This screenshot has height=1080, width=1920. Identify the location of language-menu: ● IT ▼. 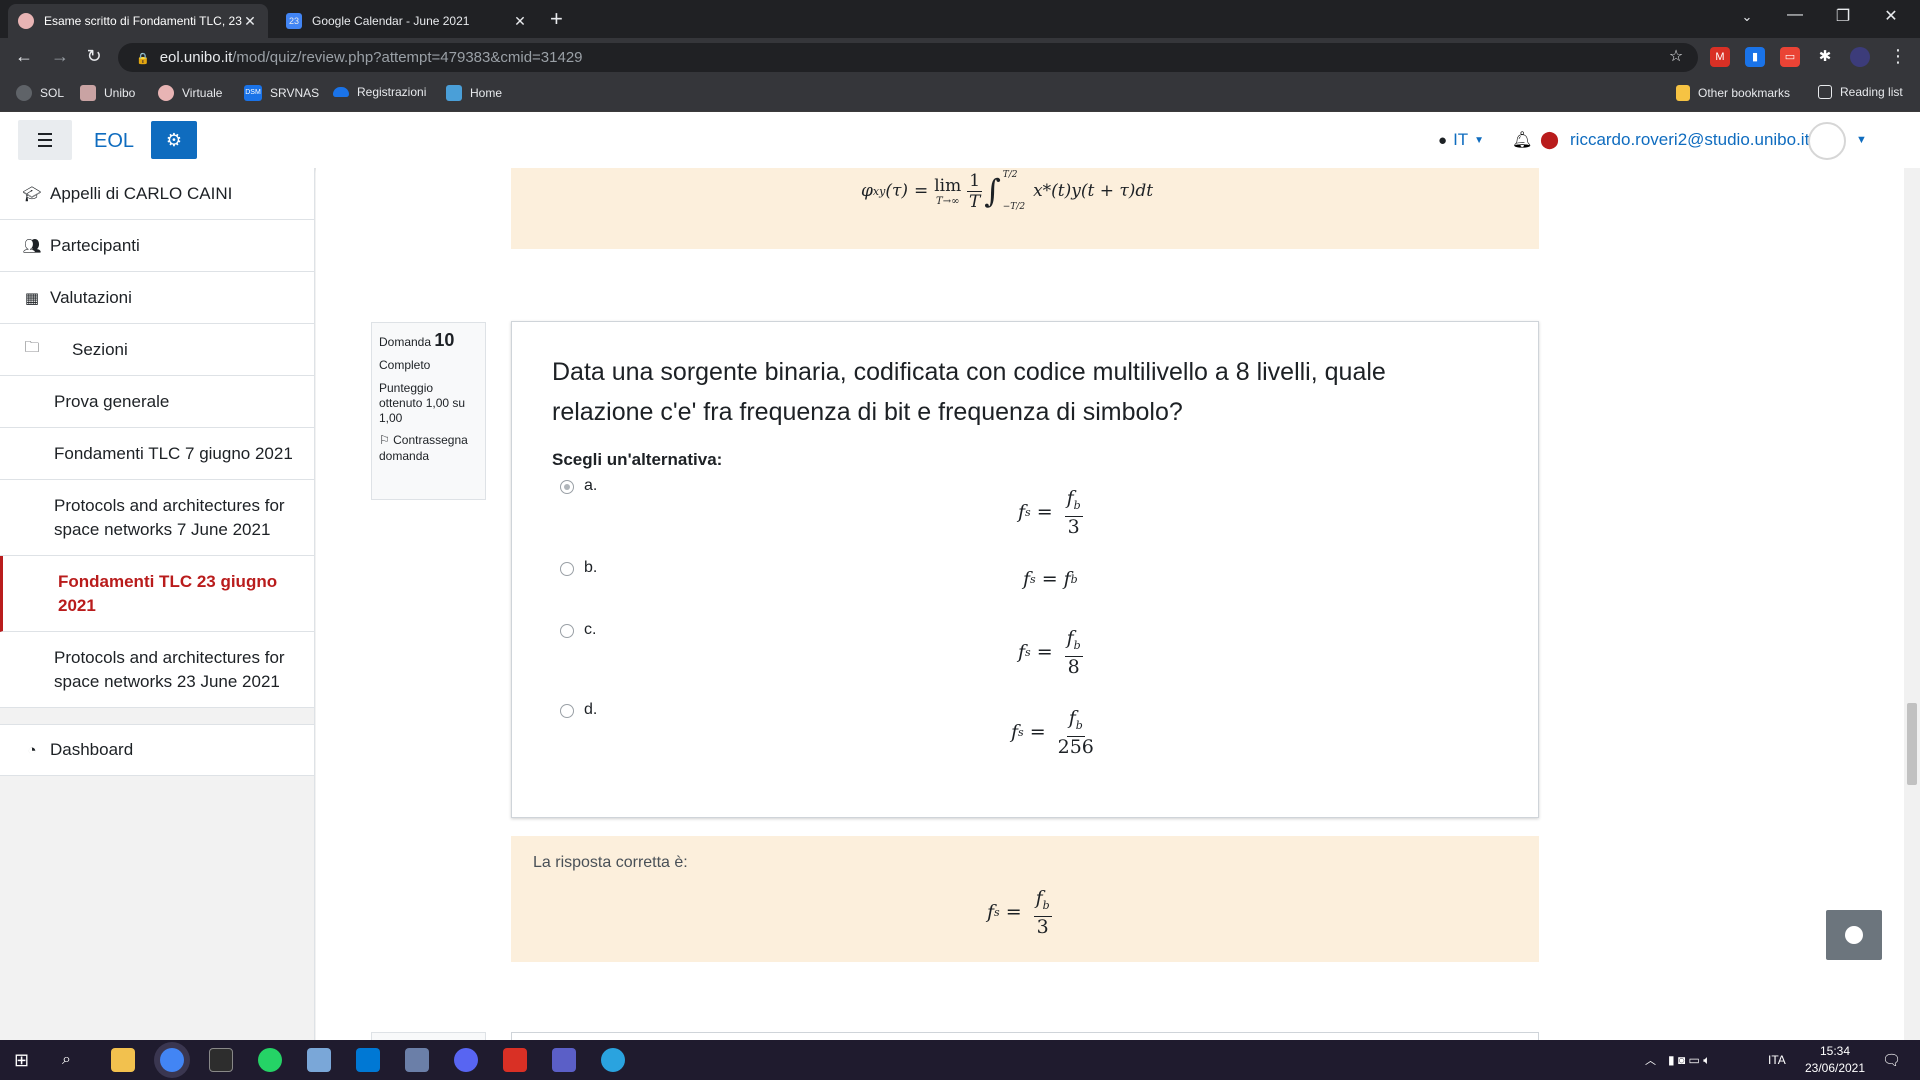
(1461, 140).